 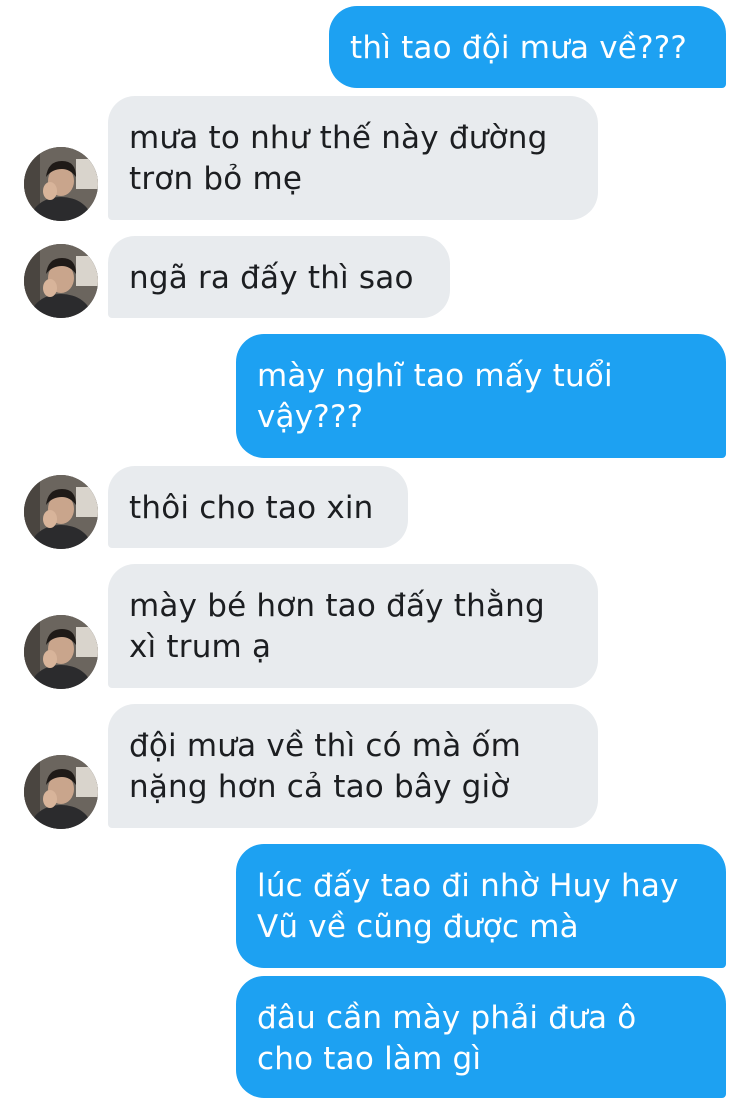 I want to click on message-text: cho tao làm gì, so click(x=369, y=1059).